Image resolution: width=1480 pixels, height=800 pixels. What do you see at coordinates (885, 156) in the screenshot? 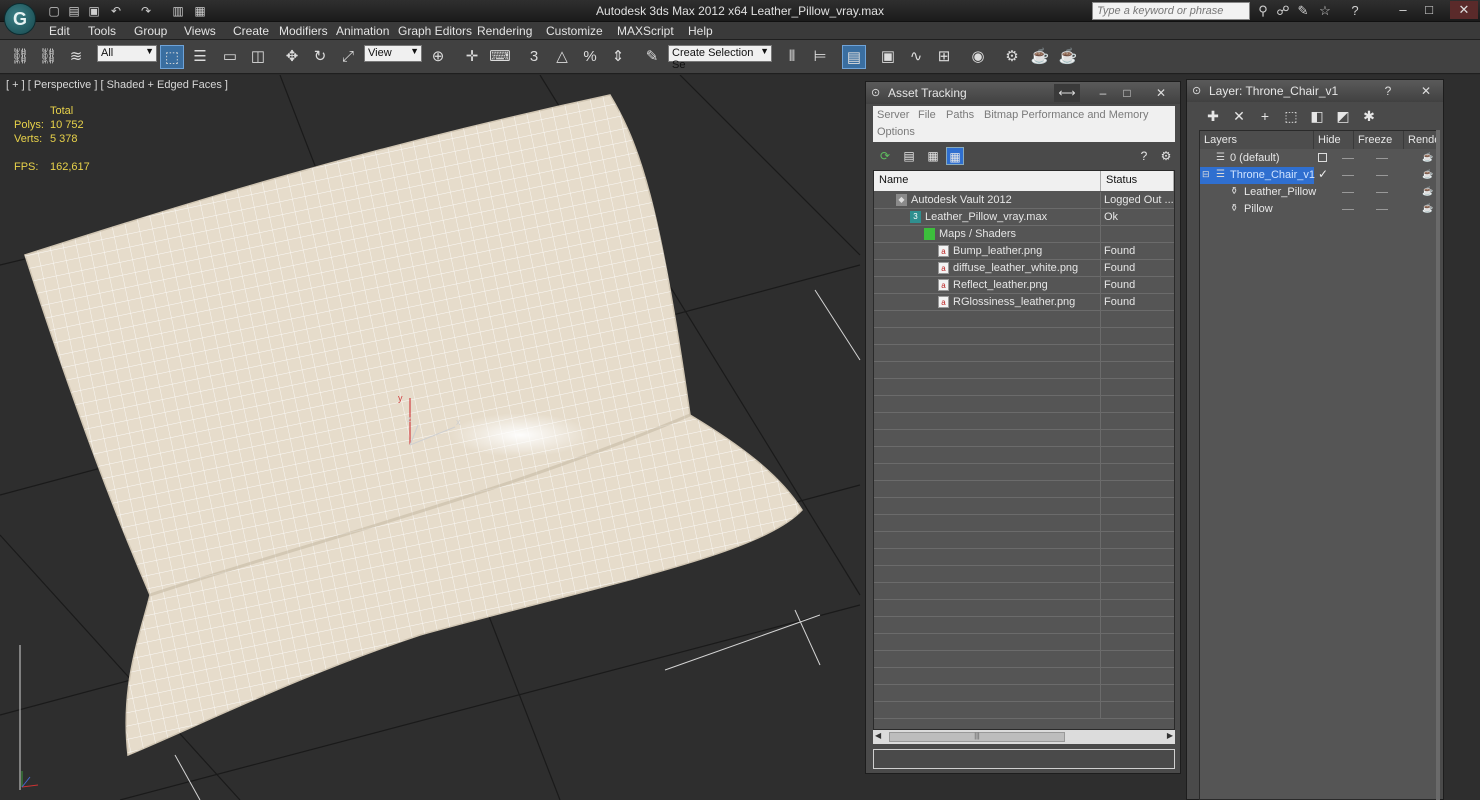
I see `refresh-icon: ⟳` at bounding box center [885, 156].